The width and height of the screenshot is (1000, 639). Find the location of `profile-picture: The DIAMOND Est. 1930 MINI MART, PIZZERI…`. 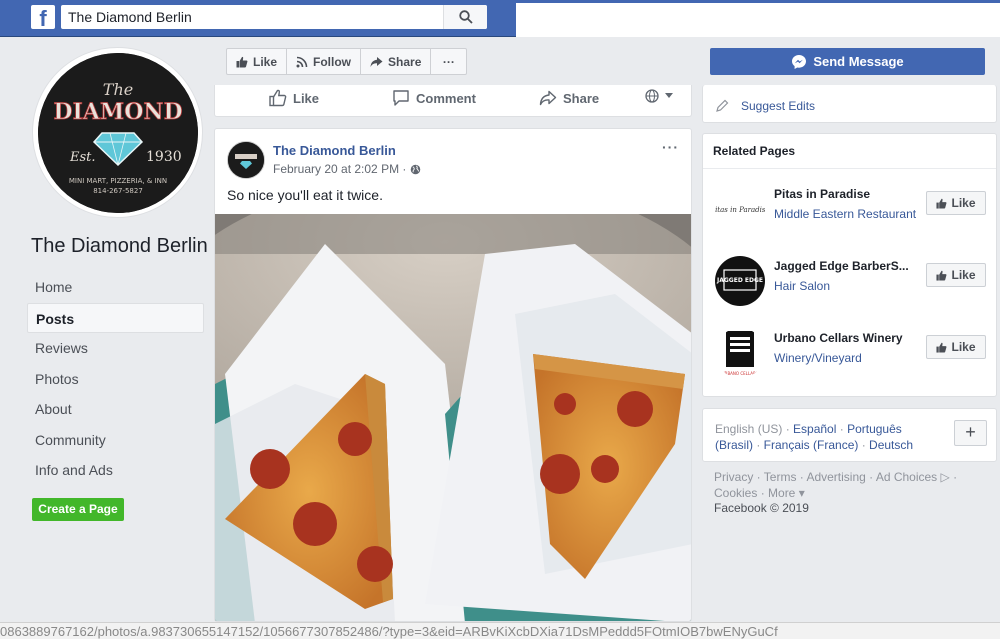

profile-picture: The DIAMOND Est. 1930 MINI MART, PIZZERI… is located at coordinates (117, 132).